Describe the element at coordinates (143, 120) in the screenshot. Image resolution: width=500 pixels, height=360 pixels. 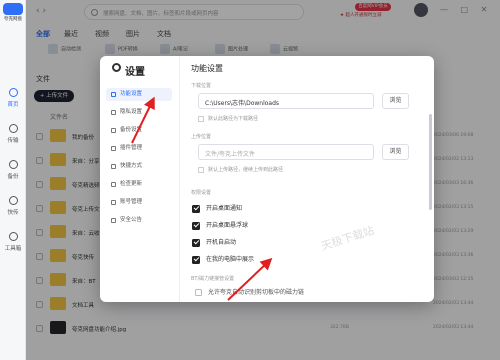
I see `arrow-to-function-settings` at that location.